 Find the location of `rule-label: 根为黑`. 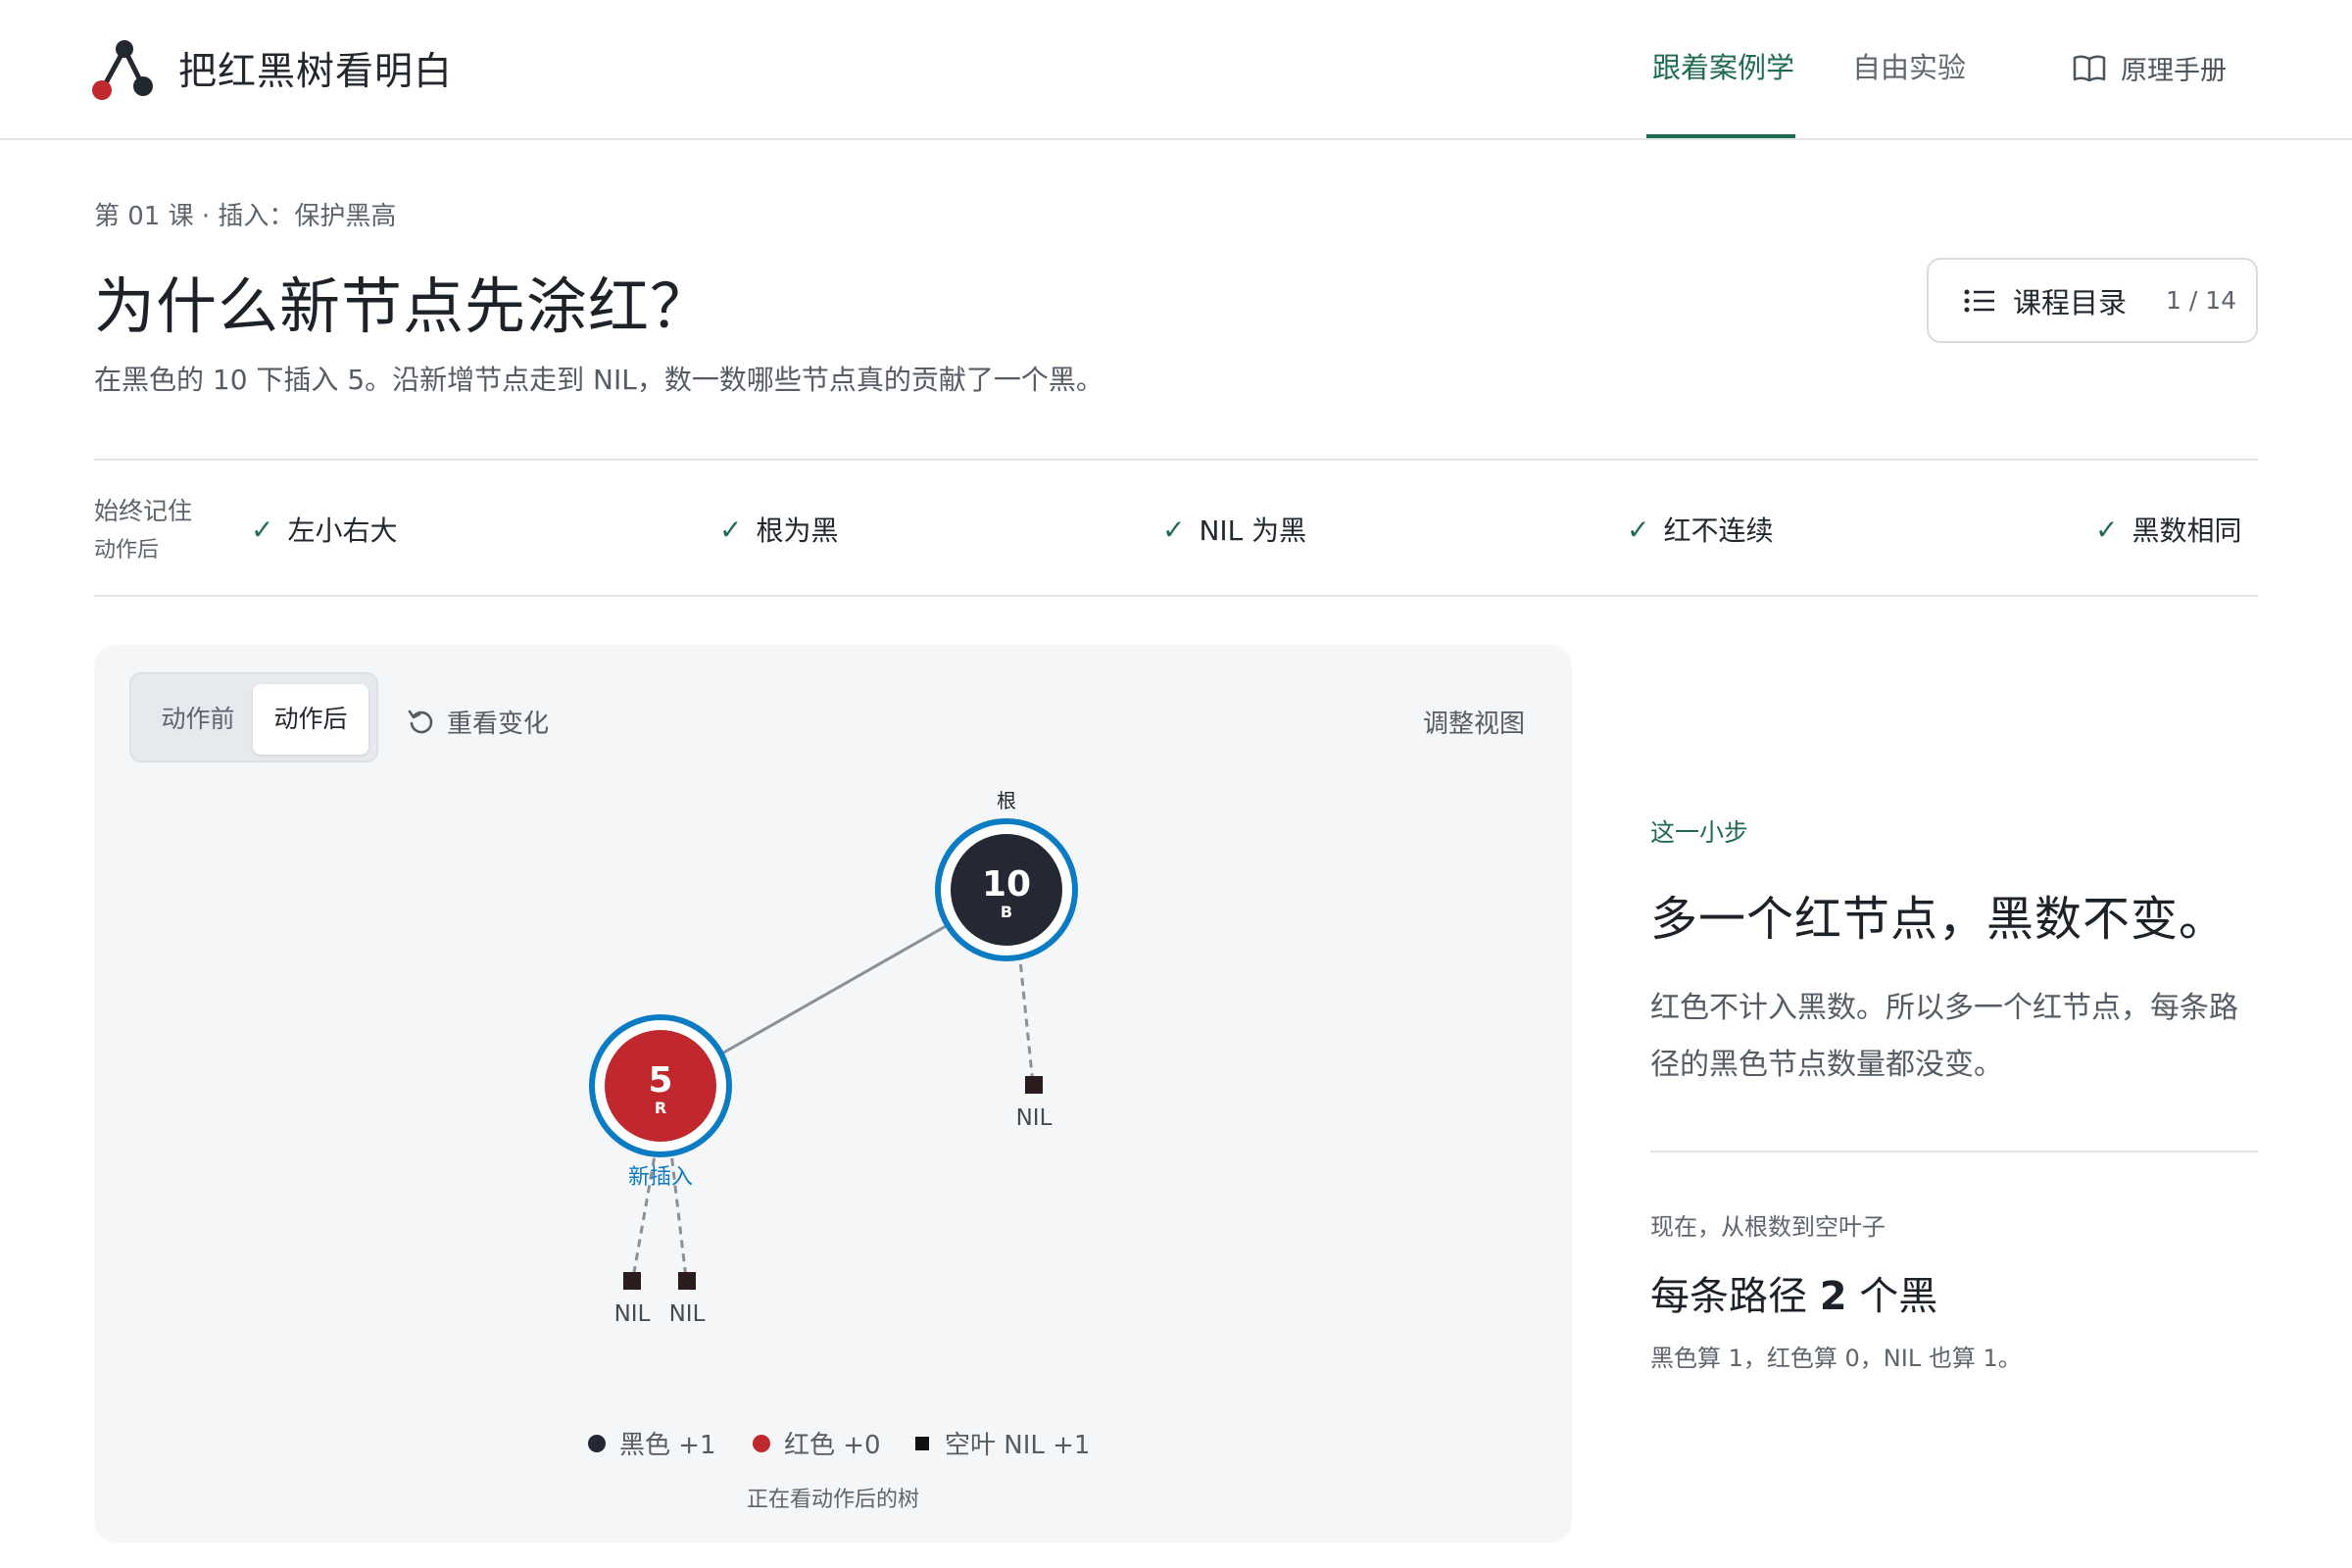

rule-label: 根为黑 is located at coordinates (797, 530).